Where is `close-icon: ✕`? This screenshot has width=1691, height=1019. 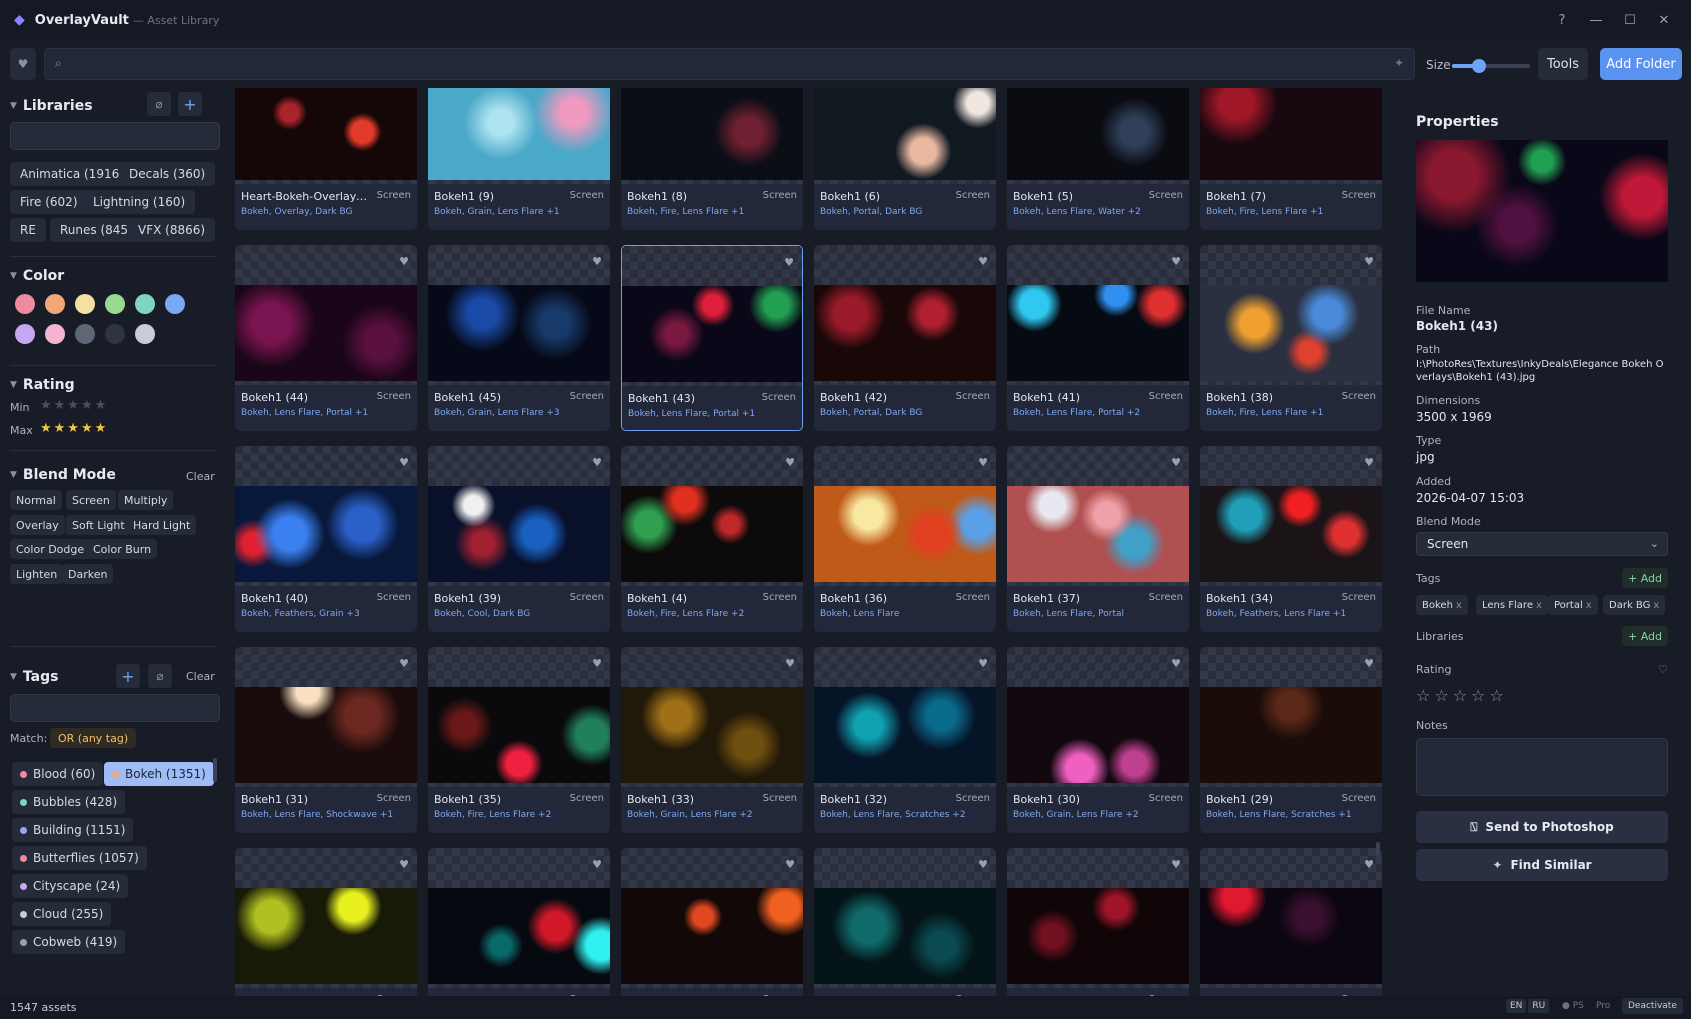 close-icon: ✕ is located at coordinates (1664, 20).